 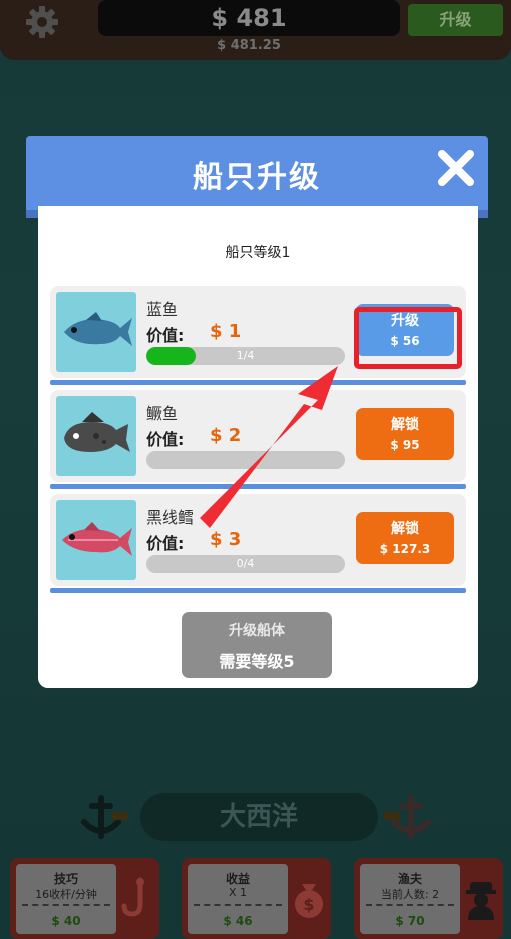 What do you see at coordinates (257, 631) in the screenshot?
I see `hull-button-title: 升级船体` at bounding box center [257, 631].